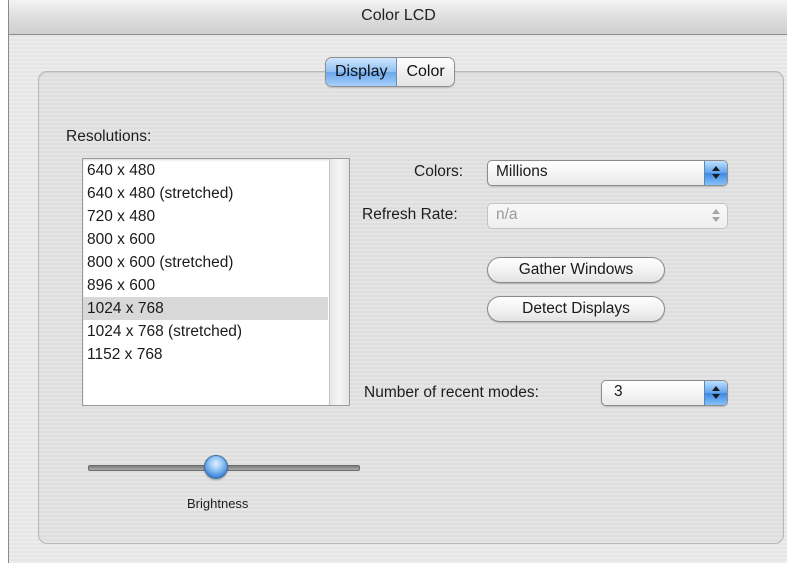 The width and height of the screenshot is (787, 563). What do you see at coordinates (576, 309) in the screenshot?
I see `detect-displays-button: Detect Displays` at bounding box center [576, 309].